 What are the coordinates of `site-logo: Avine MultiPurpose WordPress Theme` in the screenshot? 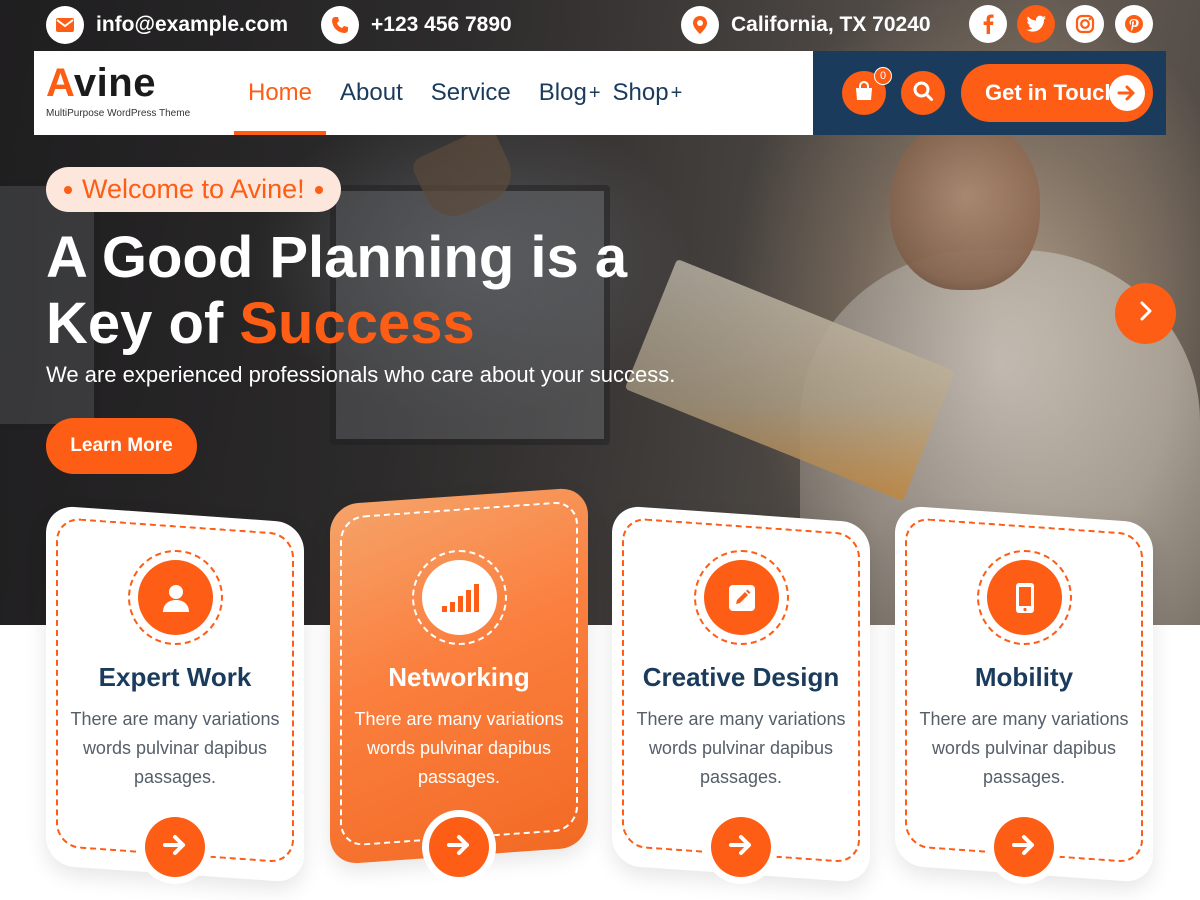 It's located at (118, 89).